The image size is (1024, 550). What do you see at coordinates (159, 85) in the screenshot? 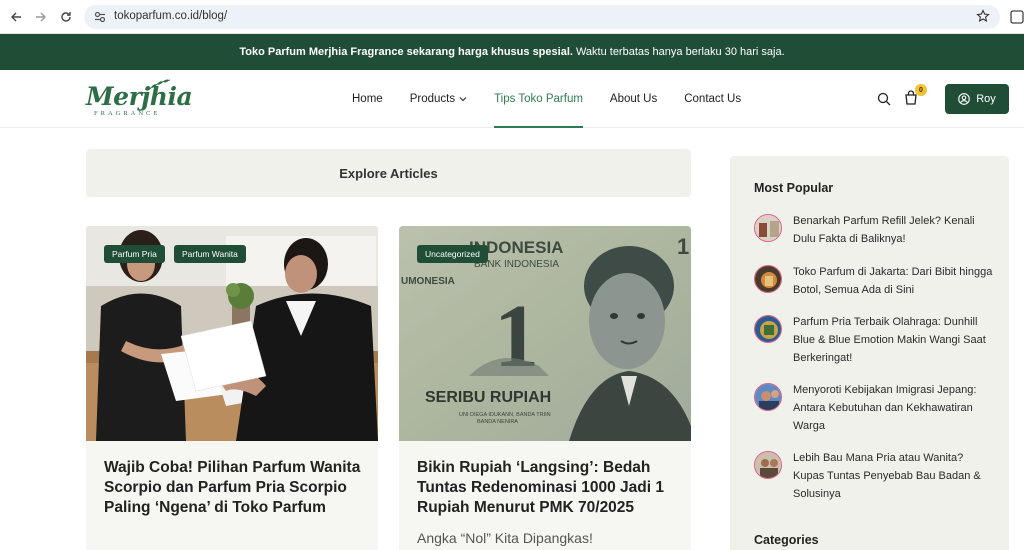
I see `logo-sprig-icon` at bounding box center [159, 85].